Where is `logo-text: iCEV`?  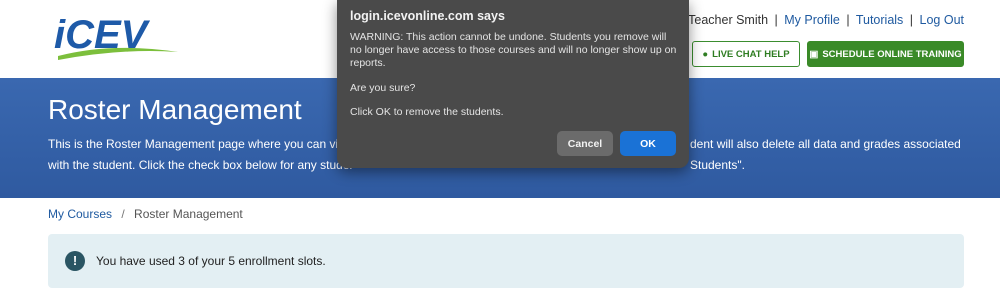
logo-text: iCEV is located at coordinates (102, 35).